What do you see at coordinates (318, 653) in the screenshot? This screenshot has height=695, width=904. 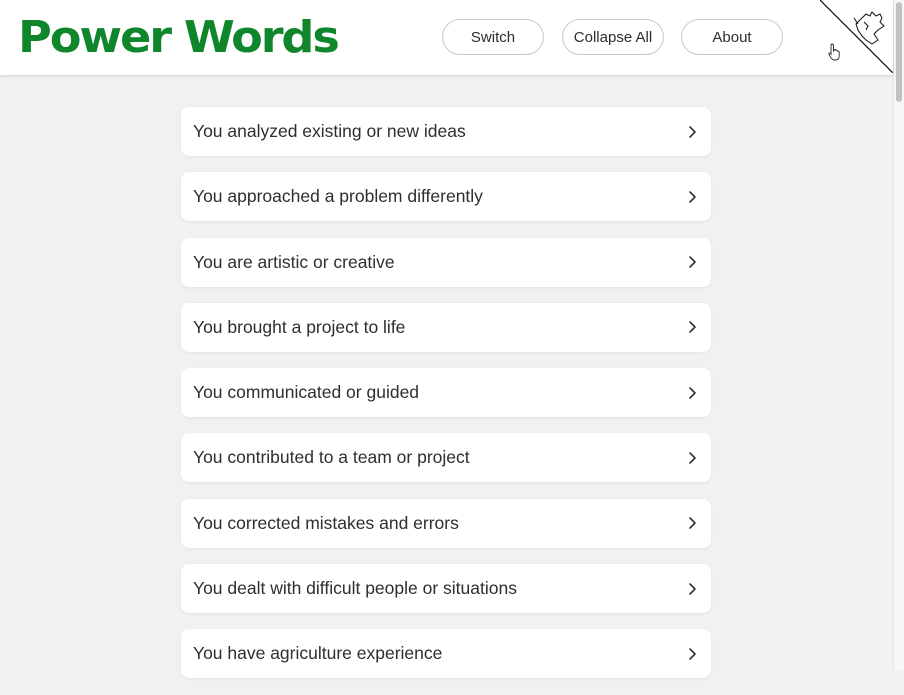 I see `list-item-label: You have agriculture experience` at bounding box center [318, 653].